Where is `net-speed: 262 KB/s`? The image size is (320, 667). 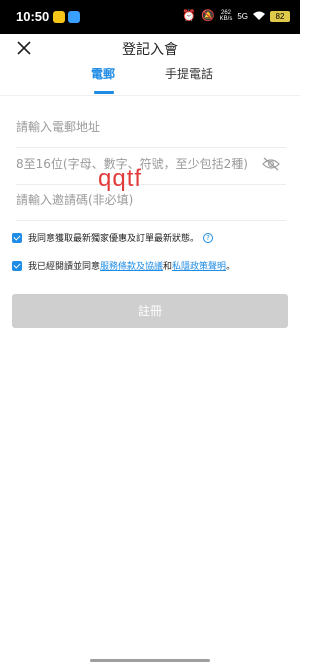 net-speed: 262 KB/s is located at coordinates (226, 16).